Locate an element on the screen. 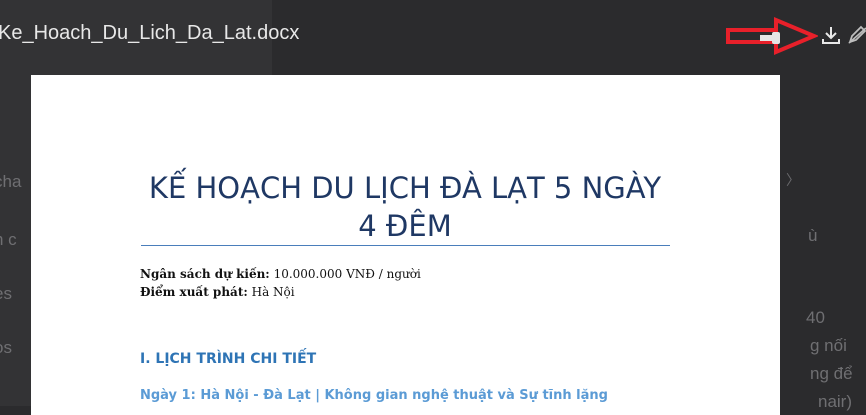  edit-button is located at coordinates (855, 35).